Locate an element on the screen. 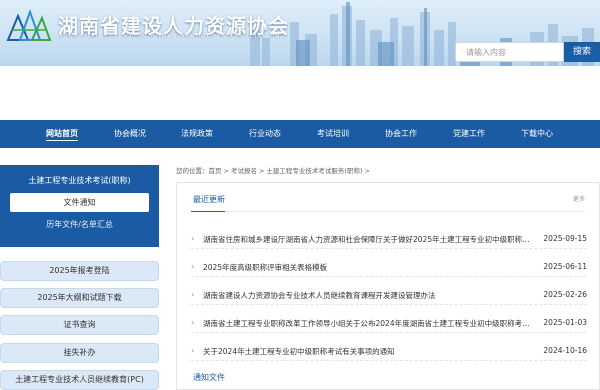 The image size is (600, 390). news-item: › 关于2024年土建工程专业初中级职称考试有关事项的通知 2024-10-16 is located at coordinates (389, 351).